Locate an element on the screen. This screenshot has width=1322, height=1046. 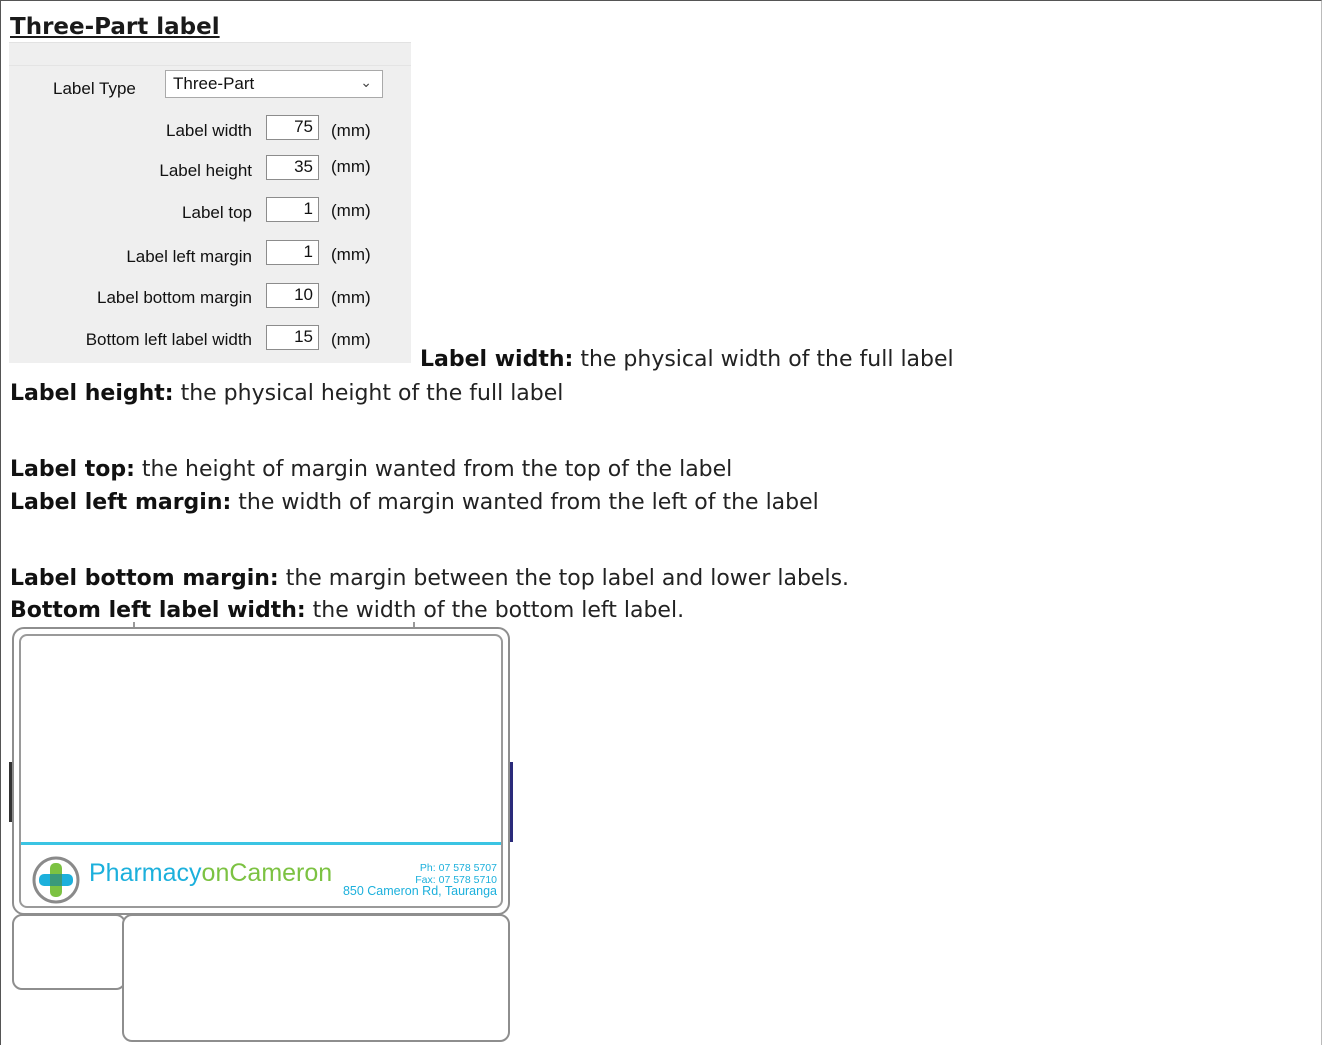
bottom-right-label is located at coordinates (316, 978).